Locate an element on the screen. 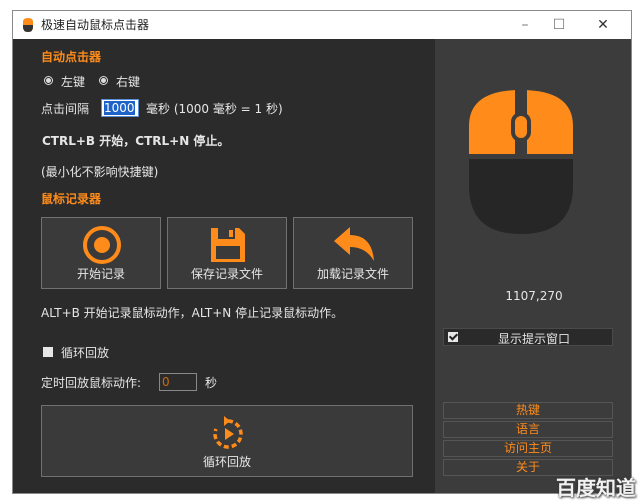 This screenshot has height=504, width=643. recorder-section-title: 鼠标记录器 is located at coordinates (71, 199).